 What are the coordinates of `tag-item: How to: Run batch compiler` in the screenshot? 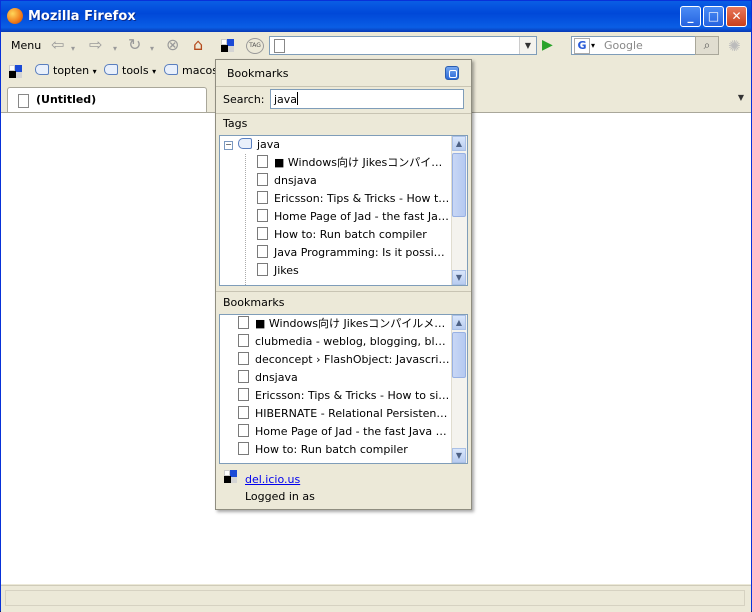 It's located at (354, 235).